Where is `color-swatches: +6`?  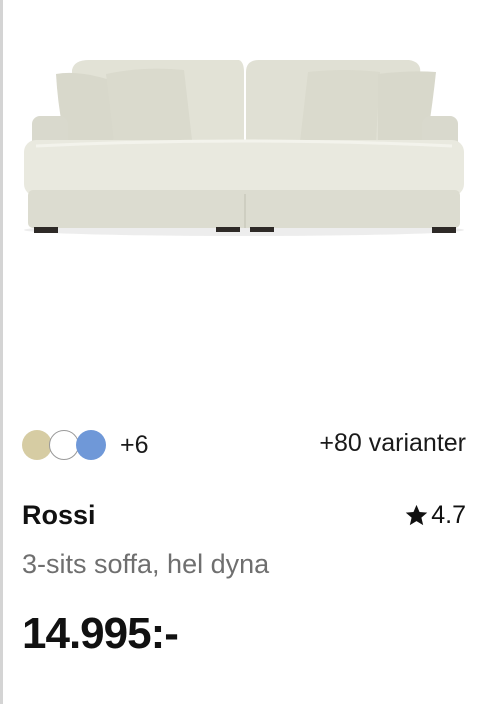 color-swatches: +6 is located at coordinates (85, 445).